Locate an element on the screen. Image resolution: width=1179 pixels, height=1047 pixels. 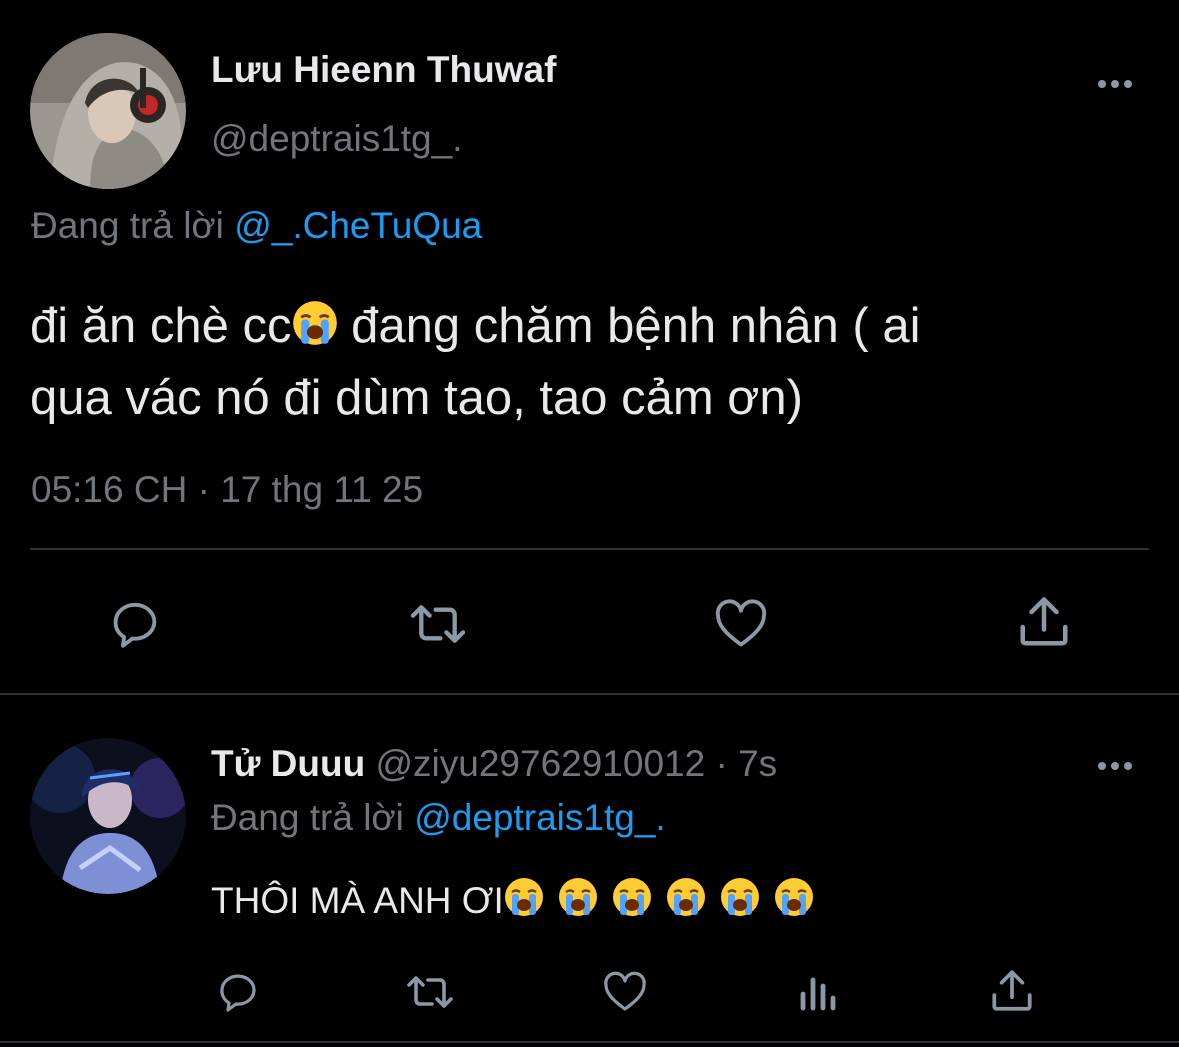
replying-to-handle: @_.CheTuQua is located at coordinates (358, 225).